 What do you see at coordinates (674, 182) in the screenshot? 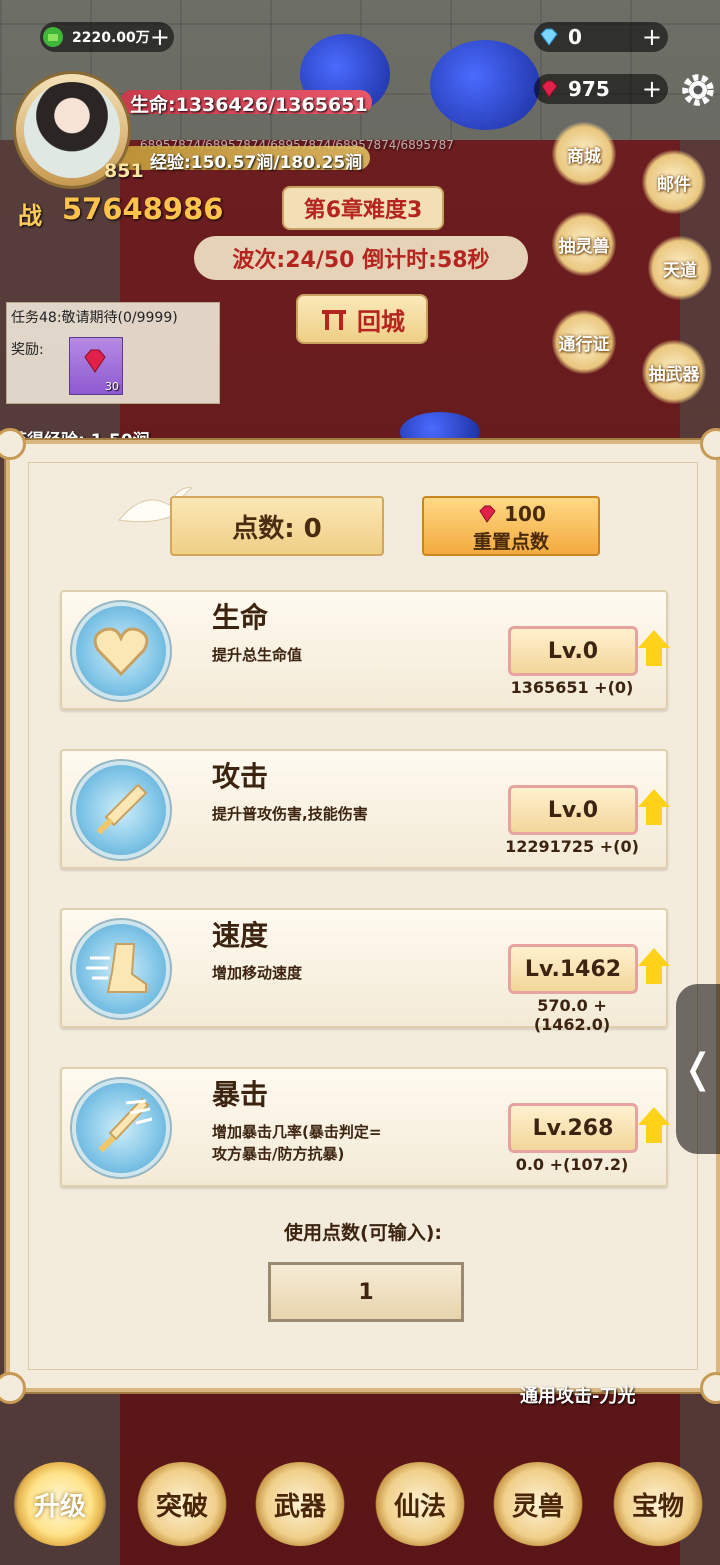
I see `menu-mail: 邮件` at bounding box center [674, 182].